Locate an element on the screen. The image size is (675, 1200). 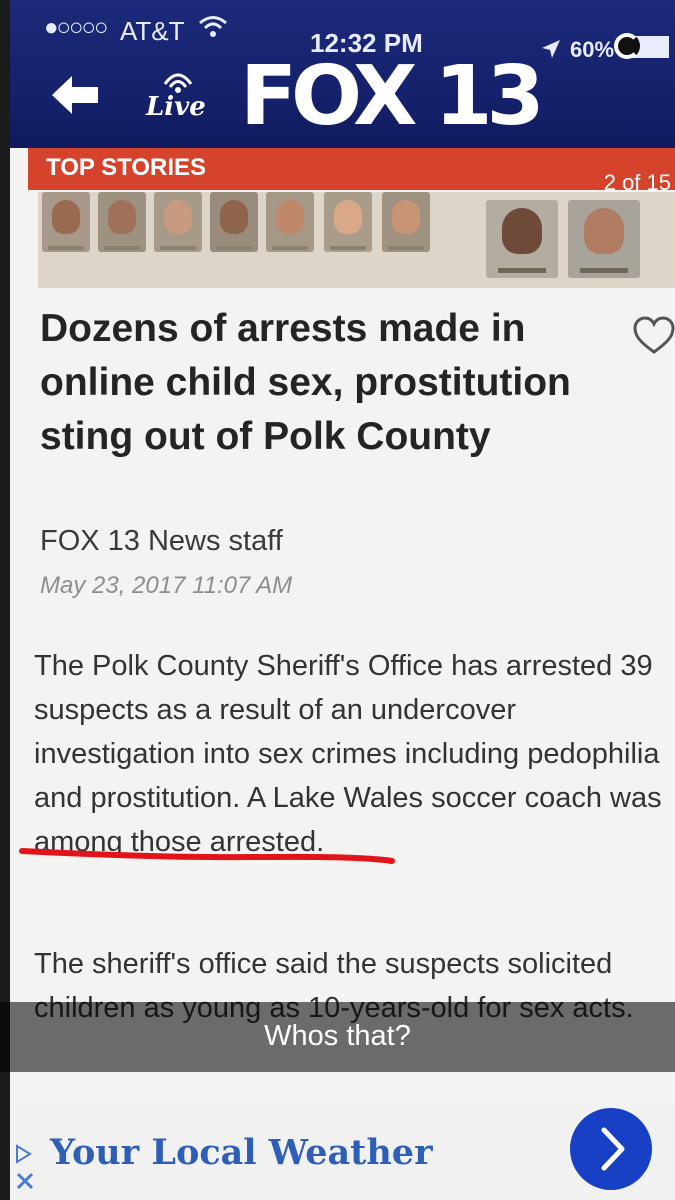
adchoices-icon is located at coordinates (27, 1169).